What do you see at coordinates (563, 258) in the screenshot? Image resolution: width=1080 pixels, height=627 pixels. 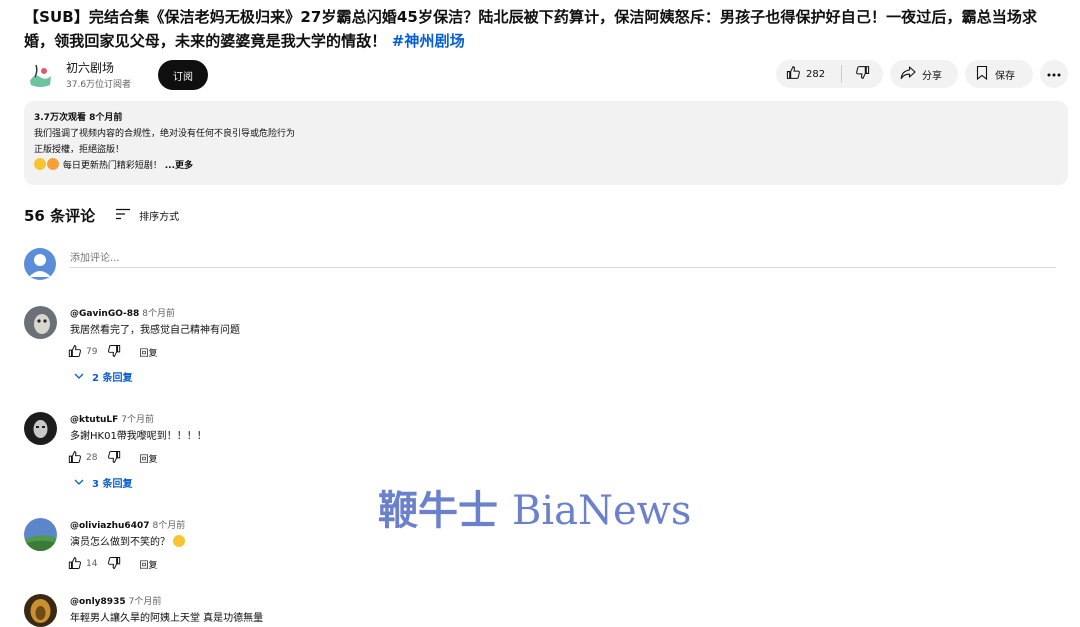 I see `add-comment-input` at bounding box center [563, 258].